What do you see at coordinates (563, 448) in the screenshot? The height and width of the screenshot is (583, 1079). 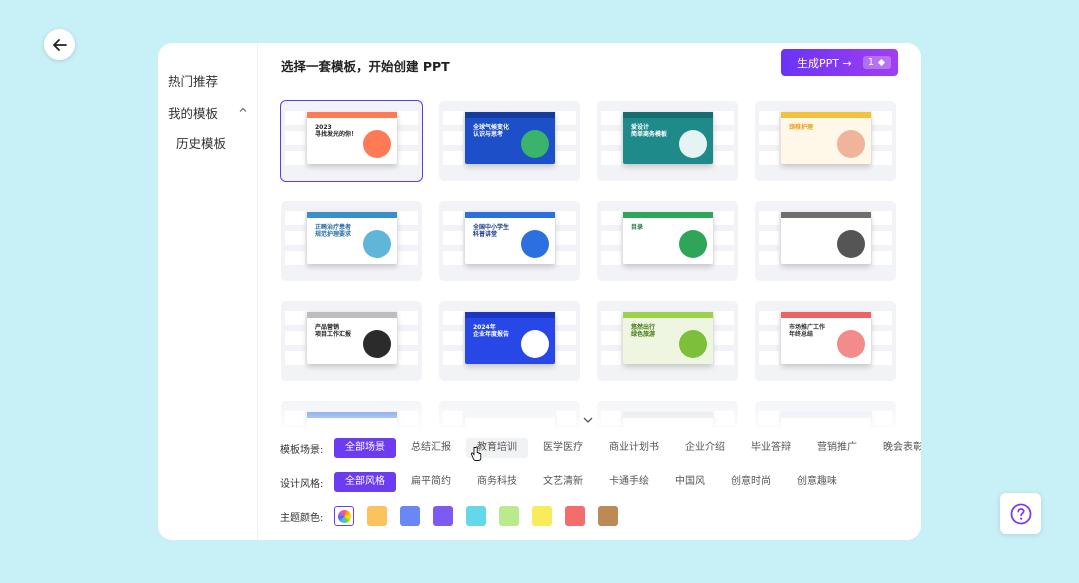 I see `scene-chip: 医学医疗` at bounding box center [563, 448].